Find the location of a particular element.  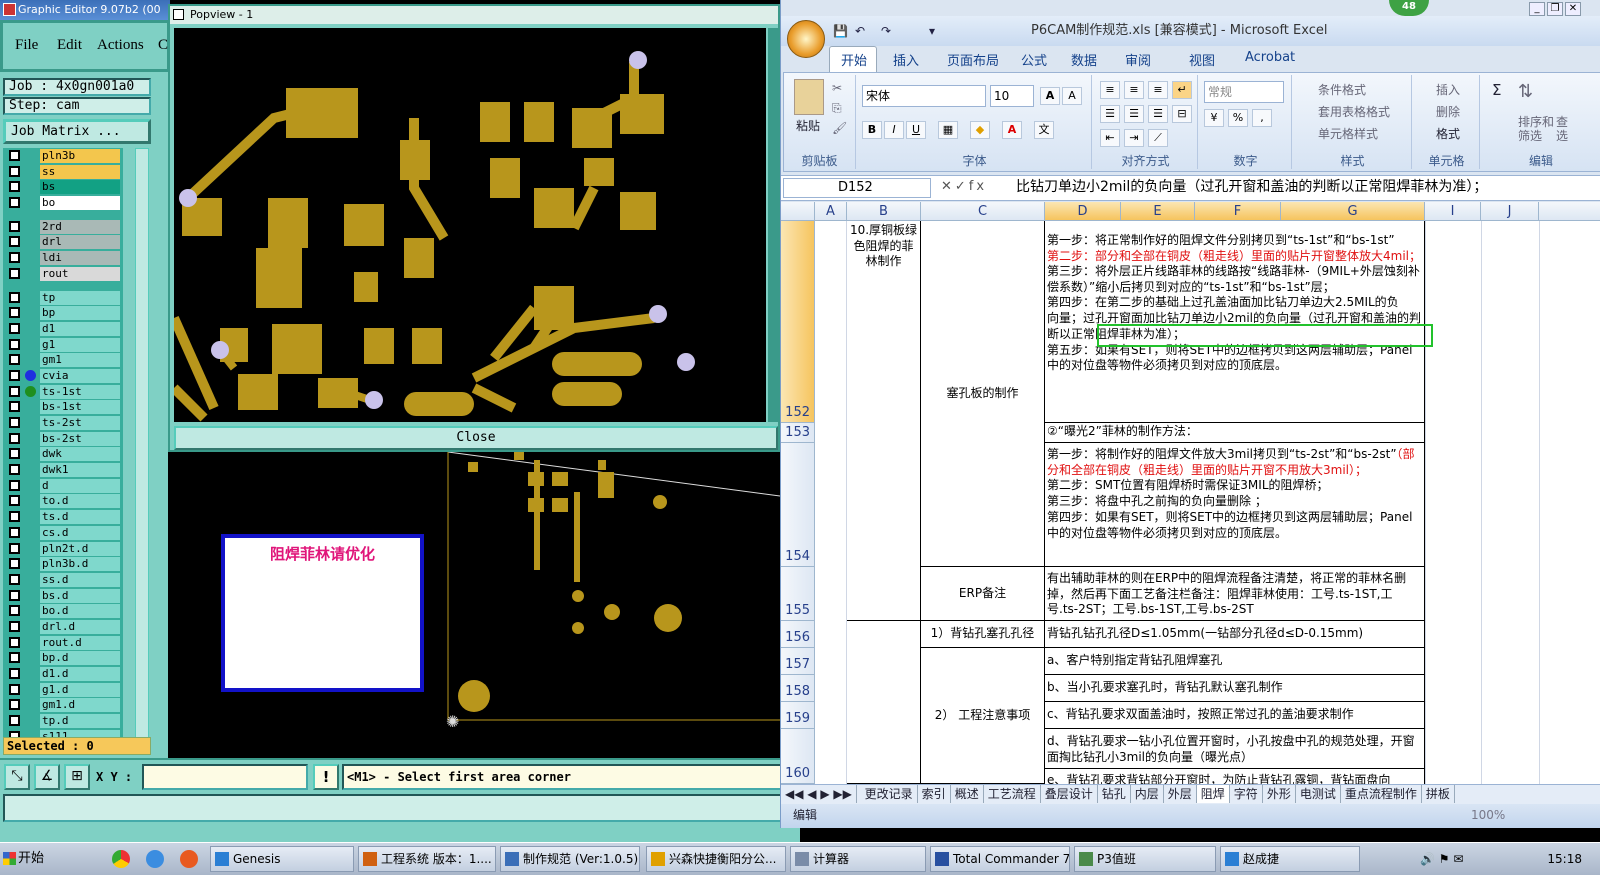

cell-d157: a、客户特别指定背钻孔阻焊塞孔 is located at coordinates (1235, 661).